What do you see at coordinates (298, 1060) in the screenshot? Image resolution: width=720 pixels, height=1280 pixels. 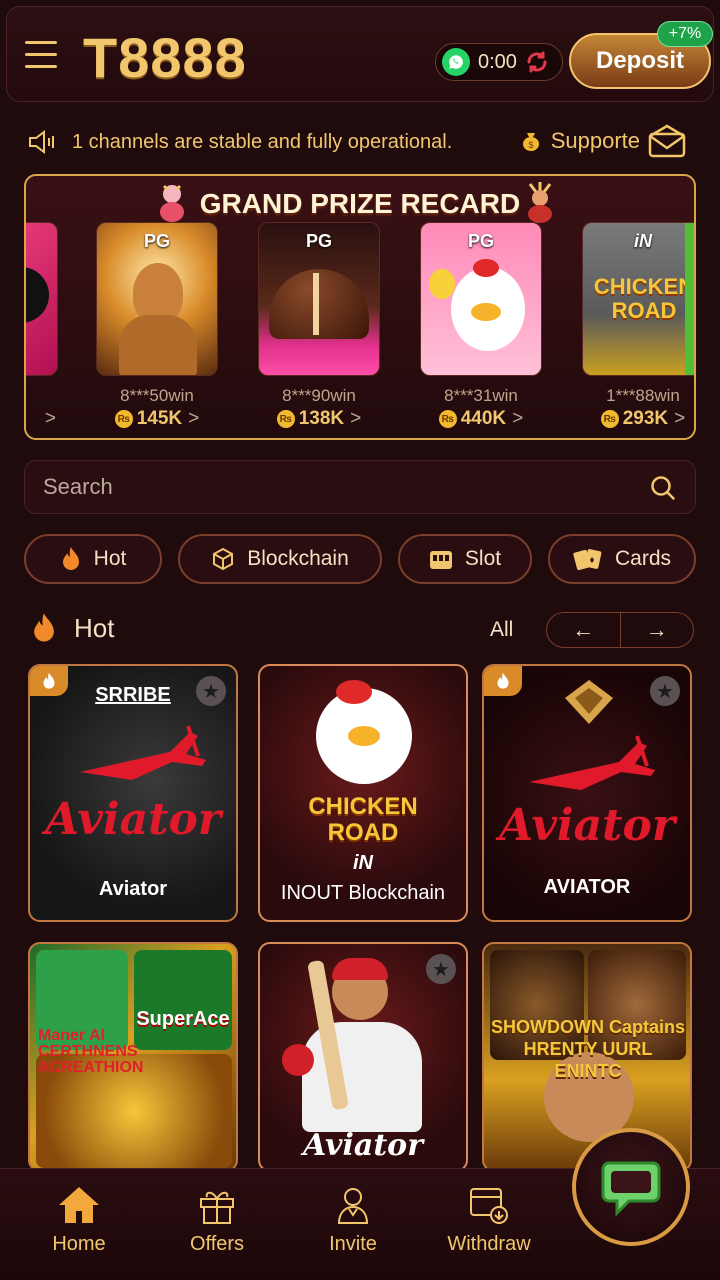 I see `ball-icon` at bounding box center [298, 1060].